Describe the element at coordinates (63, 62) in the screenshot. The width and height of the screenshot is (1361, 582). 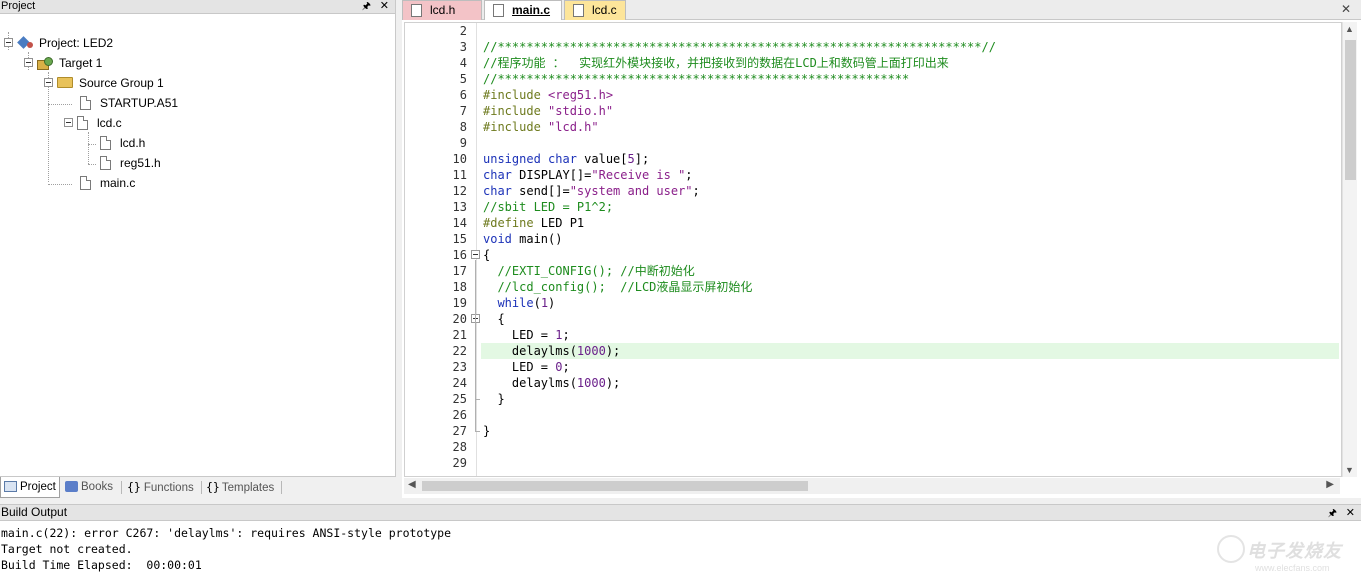
I see `tree-item-target: Target 1` at that location.